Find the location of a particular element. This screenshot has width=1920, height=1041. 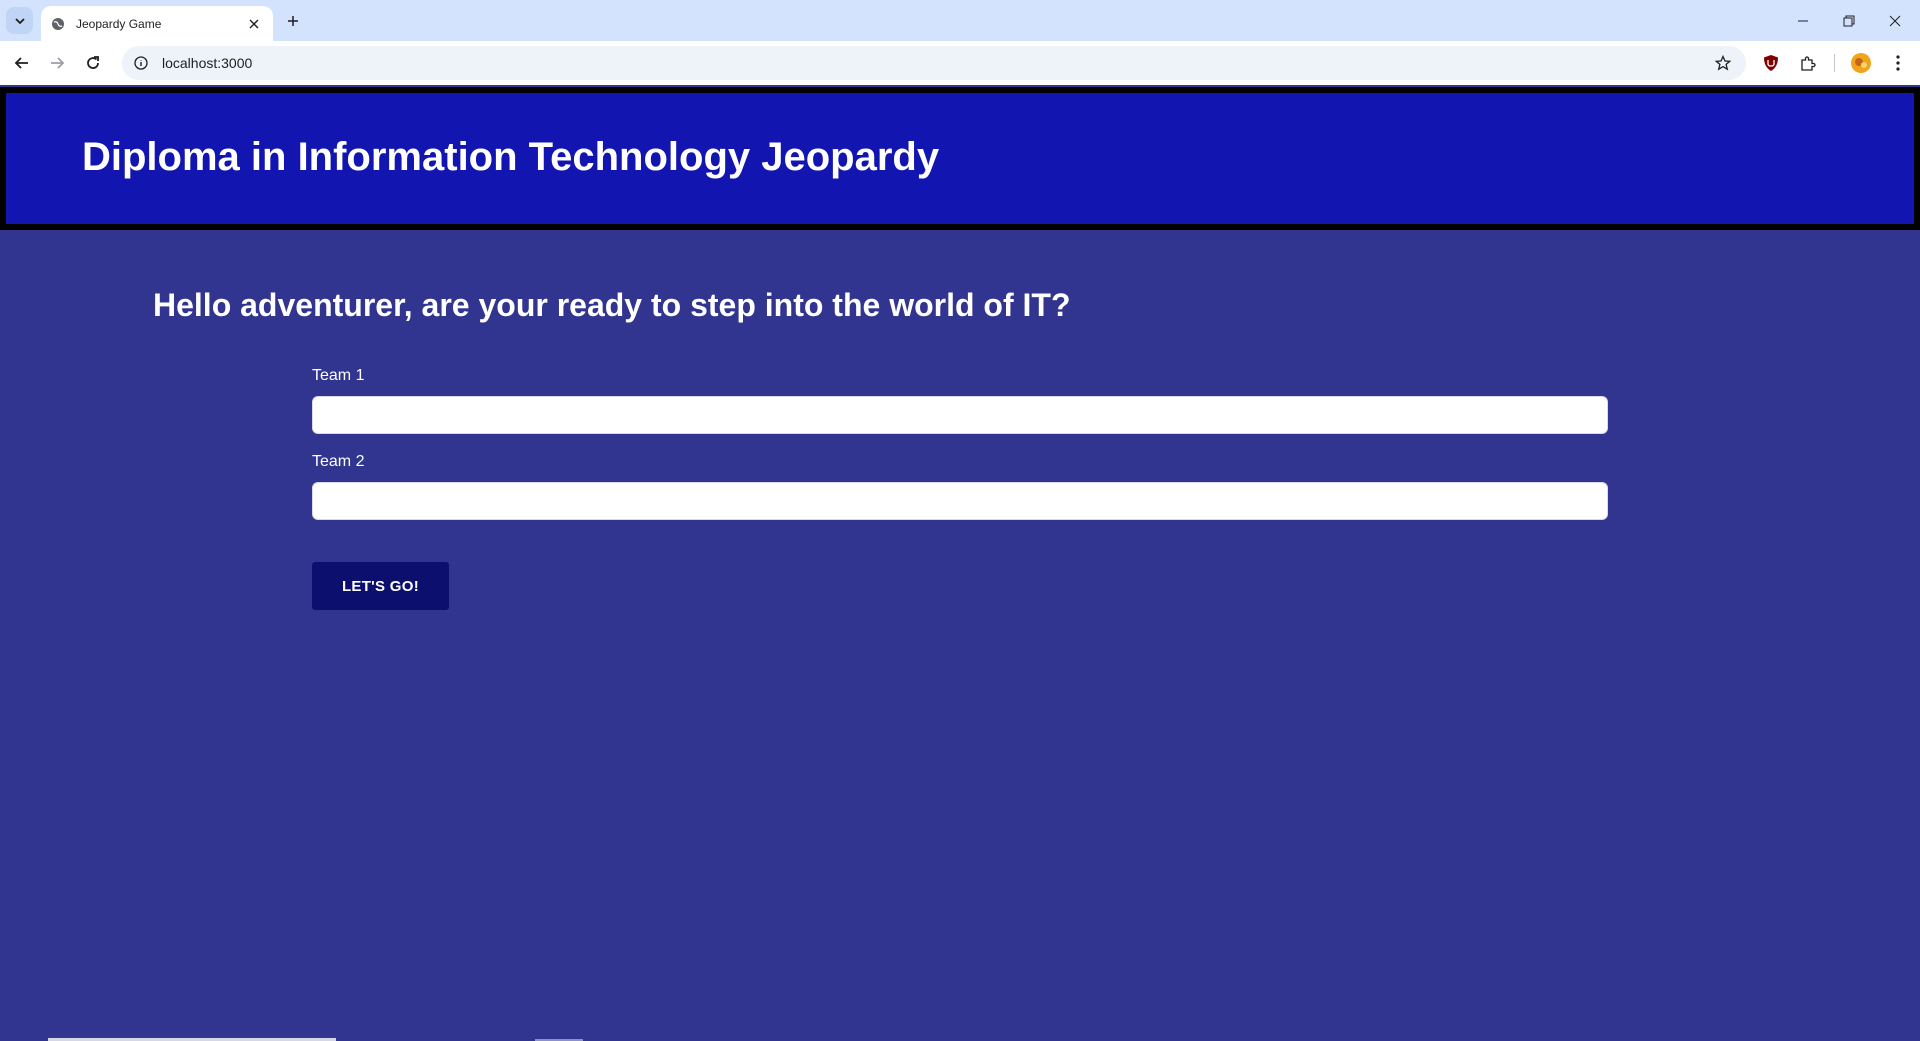

window-close-button is located at coordinates (1895, 20).